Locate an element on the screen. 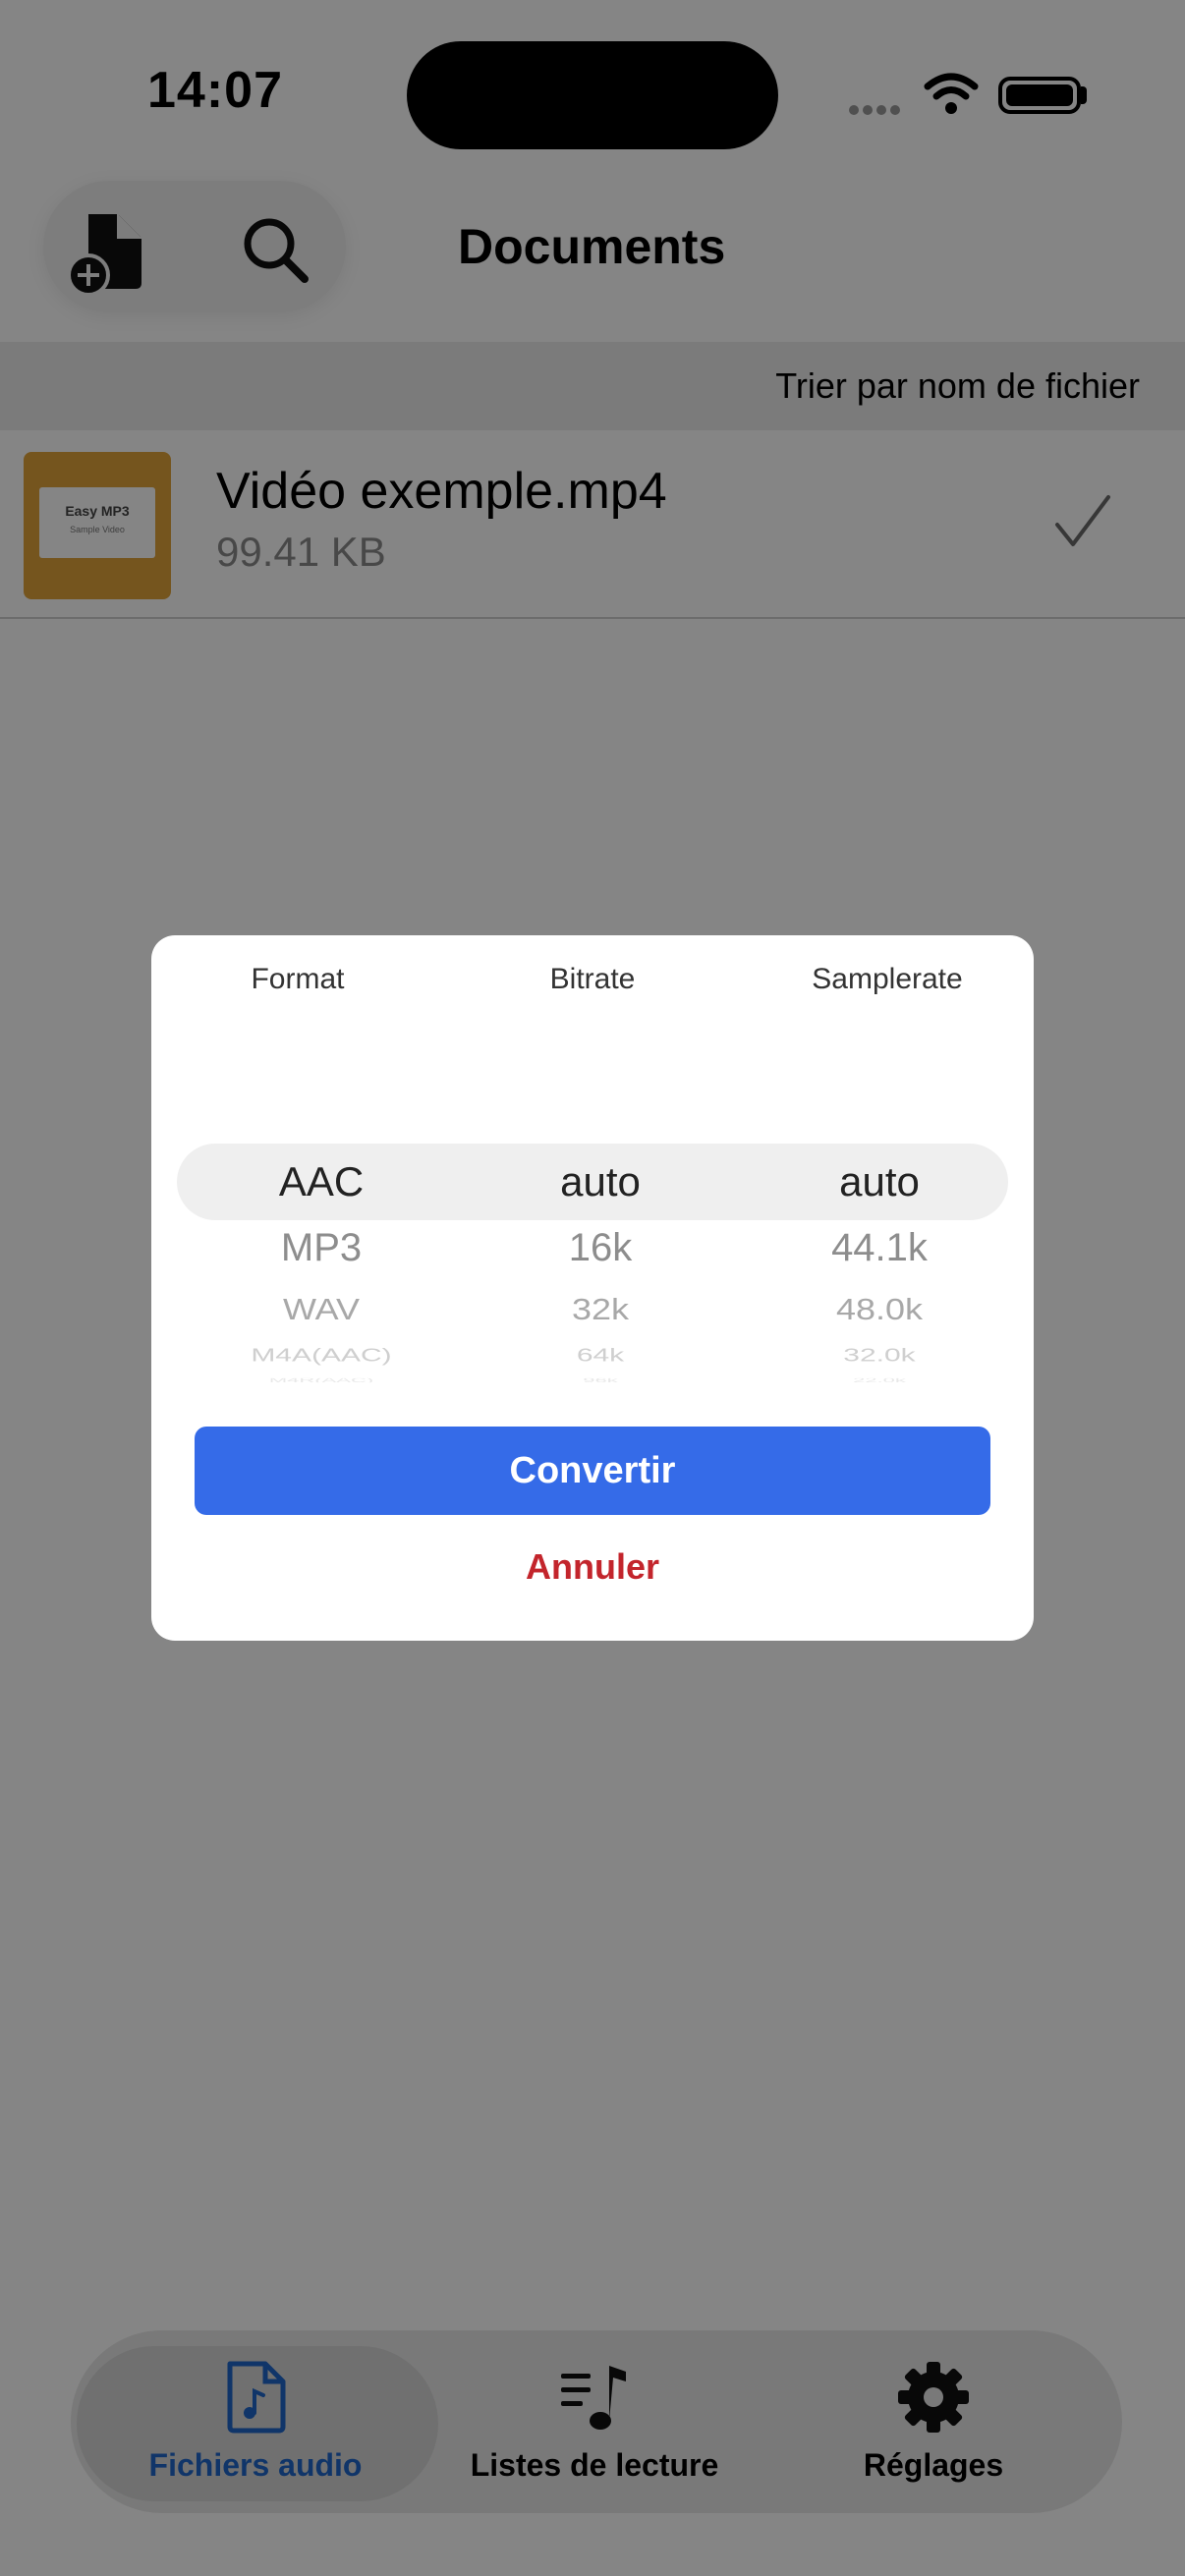  convert-button: Convertir is located at coordinates (592, 1471).